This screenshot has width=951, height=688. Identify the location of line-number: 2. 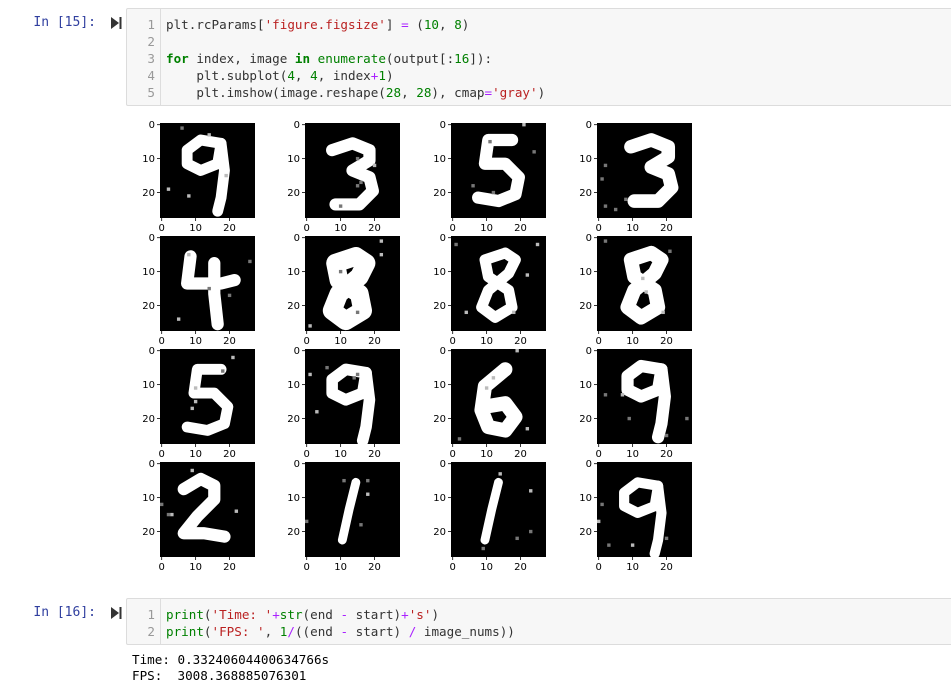
(151, 631).